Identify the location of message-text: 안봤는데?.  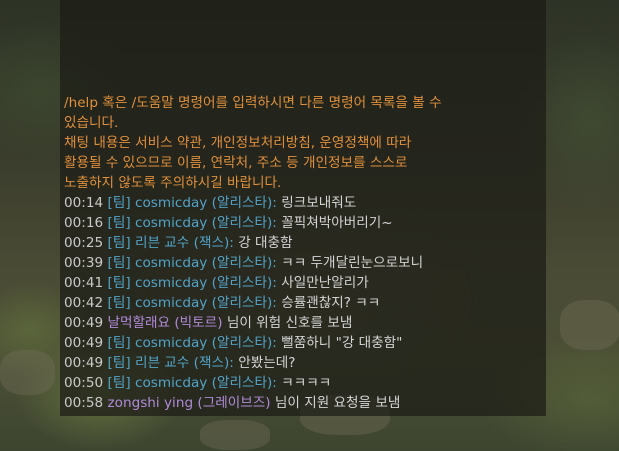
(267, 363).